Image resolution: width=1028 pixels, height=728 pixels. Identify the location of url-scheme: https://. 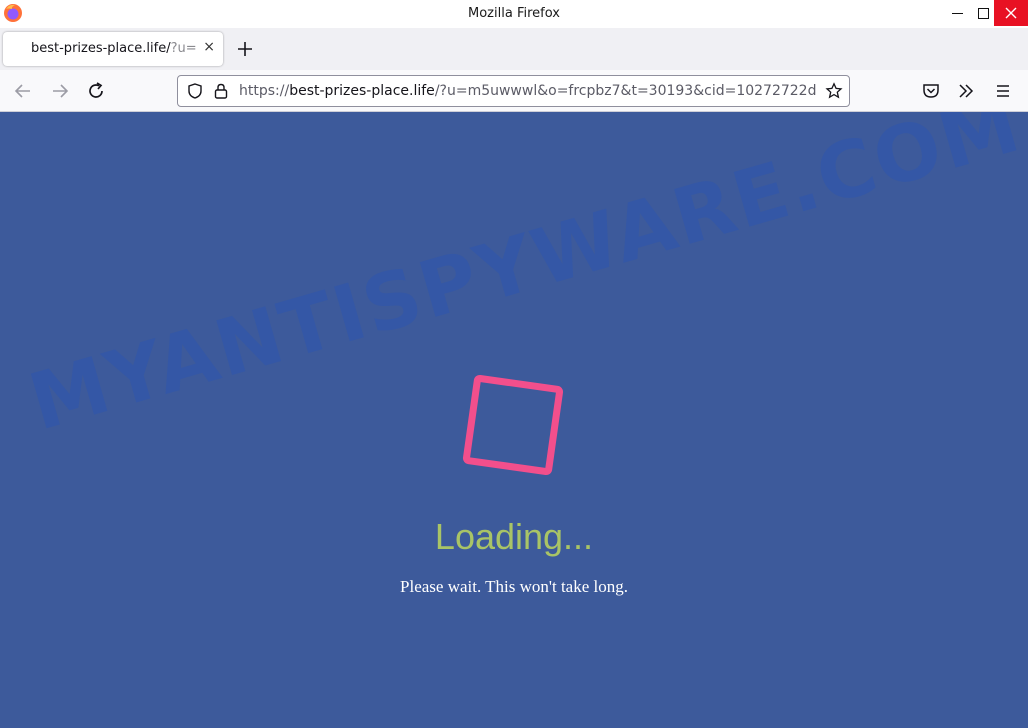
(264, 91).